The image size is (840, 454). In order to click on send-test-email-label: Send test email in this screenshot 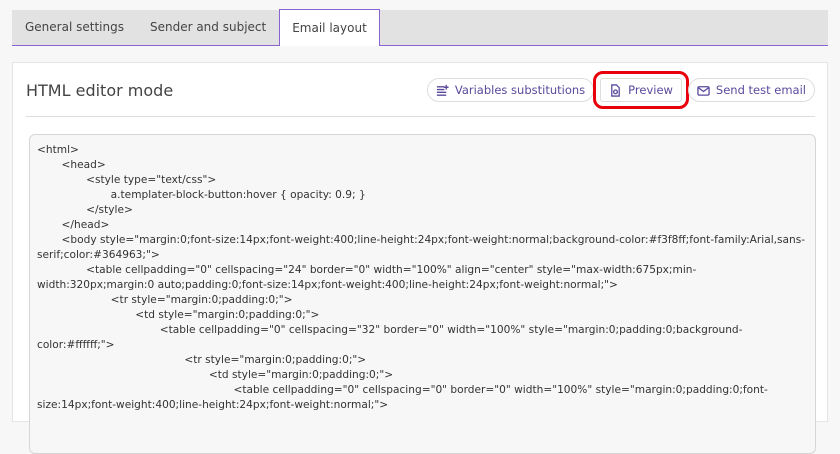, I will do `click(760, 90)`.